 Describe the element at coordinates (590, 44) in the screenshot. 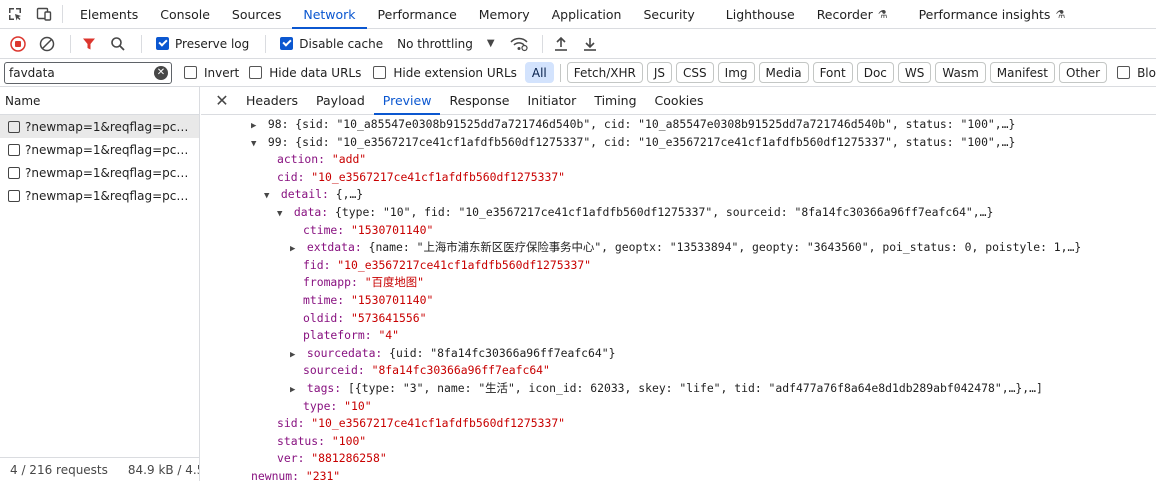

I see `export-har-icon` at that location.